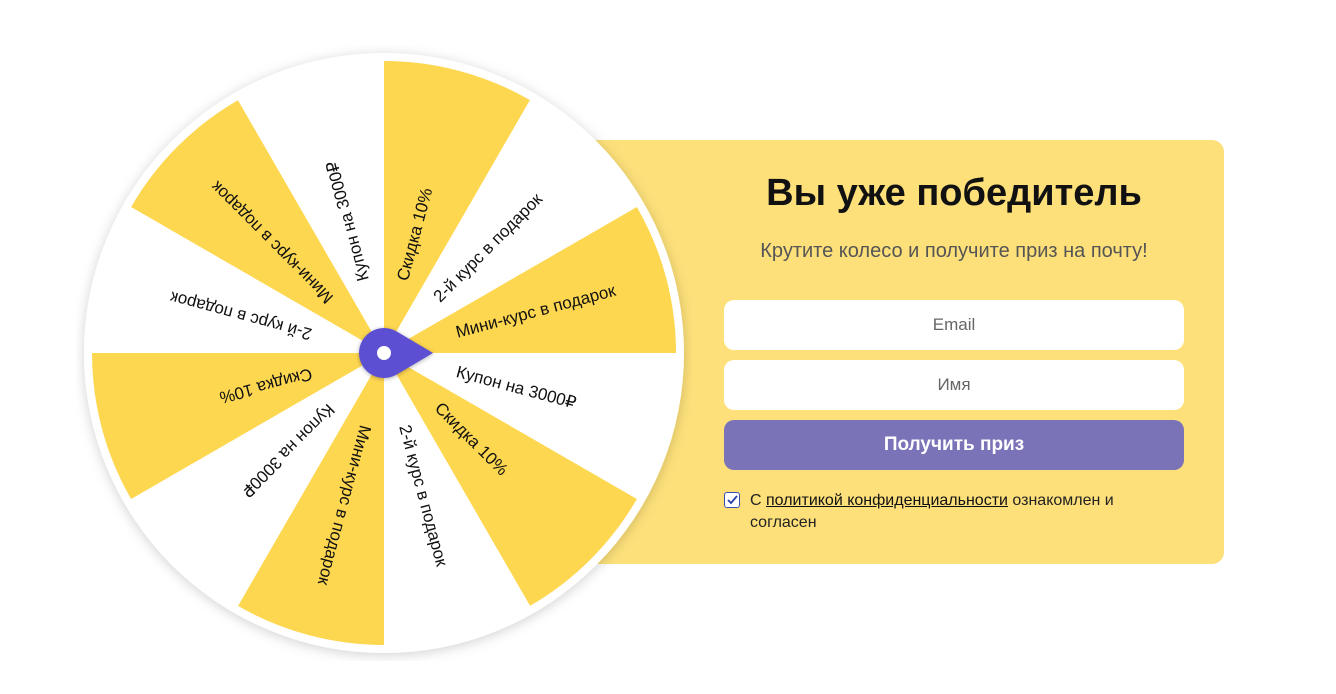  Describe the element at coordinates (954, 385) in the screenshot. I see `name-field` at that location.